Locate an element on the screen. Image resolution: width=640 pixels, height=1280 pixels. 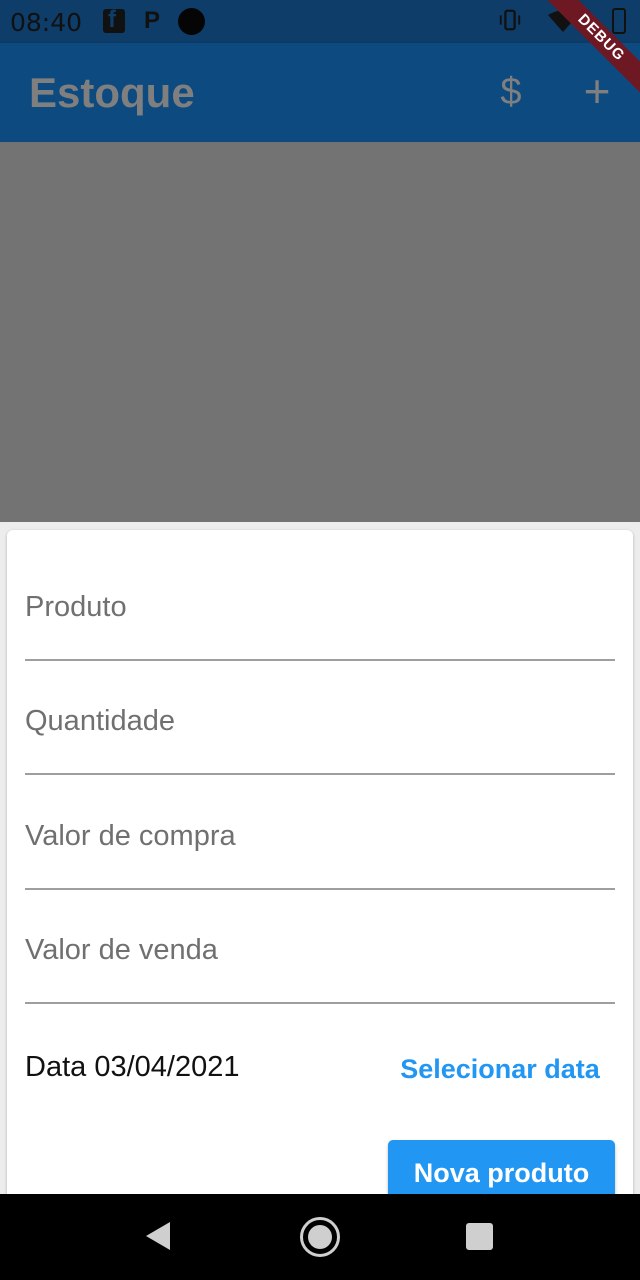
date-label: Data 03/04/2021 is located at coordinates (132, 1067).